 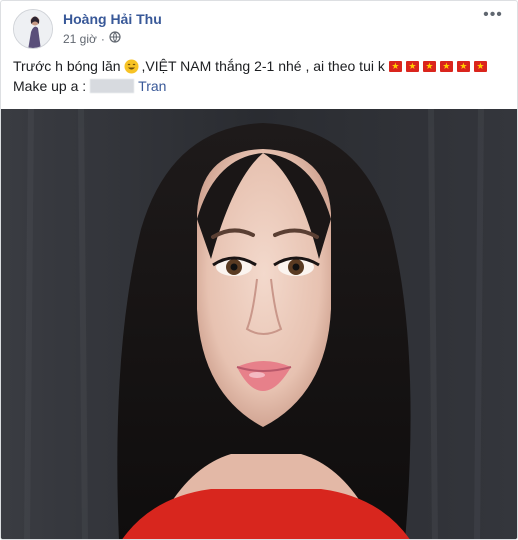 I want to click on post-text-part-2: ,VIỆT NAM thắng 2-1 nhé , ai theo tui k, so click(x=263, y=66).